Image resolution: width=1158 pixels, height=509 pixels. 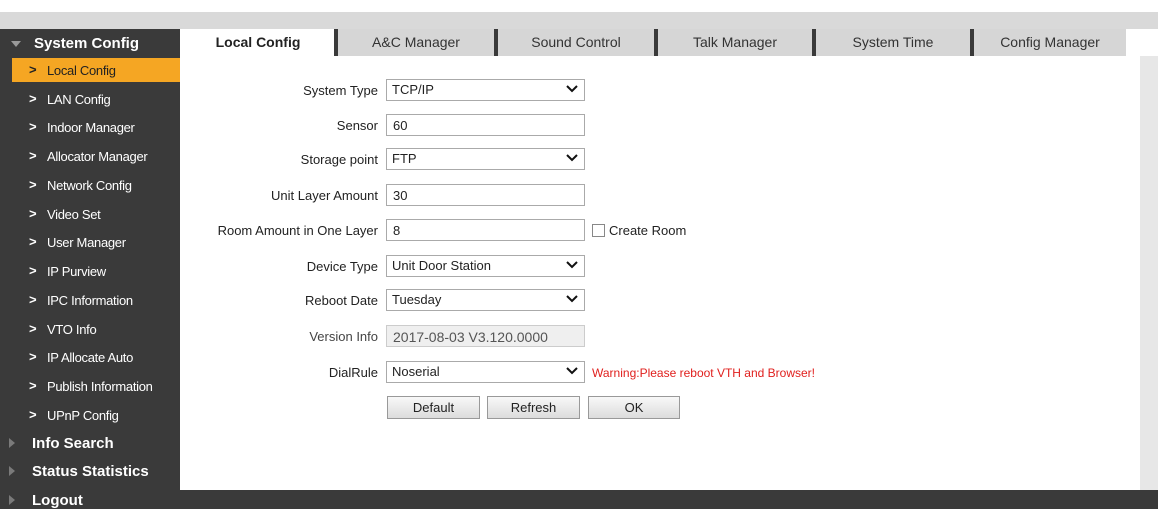 I want to click on version-info-row: Version Info, so click(x=279, y=336).